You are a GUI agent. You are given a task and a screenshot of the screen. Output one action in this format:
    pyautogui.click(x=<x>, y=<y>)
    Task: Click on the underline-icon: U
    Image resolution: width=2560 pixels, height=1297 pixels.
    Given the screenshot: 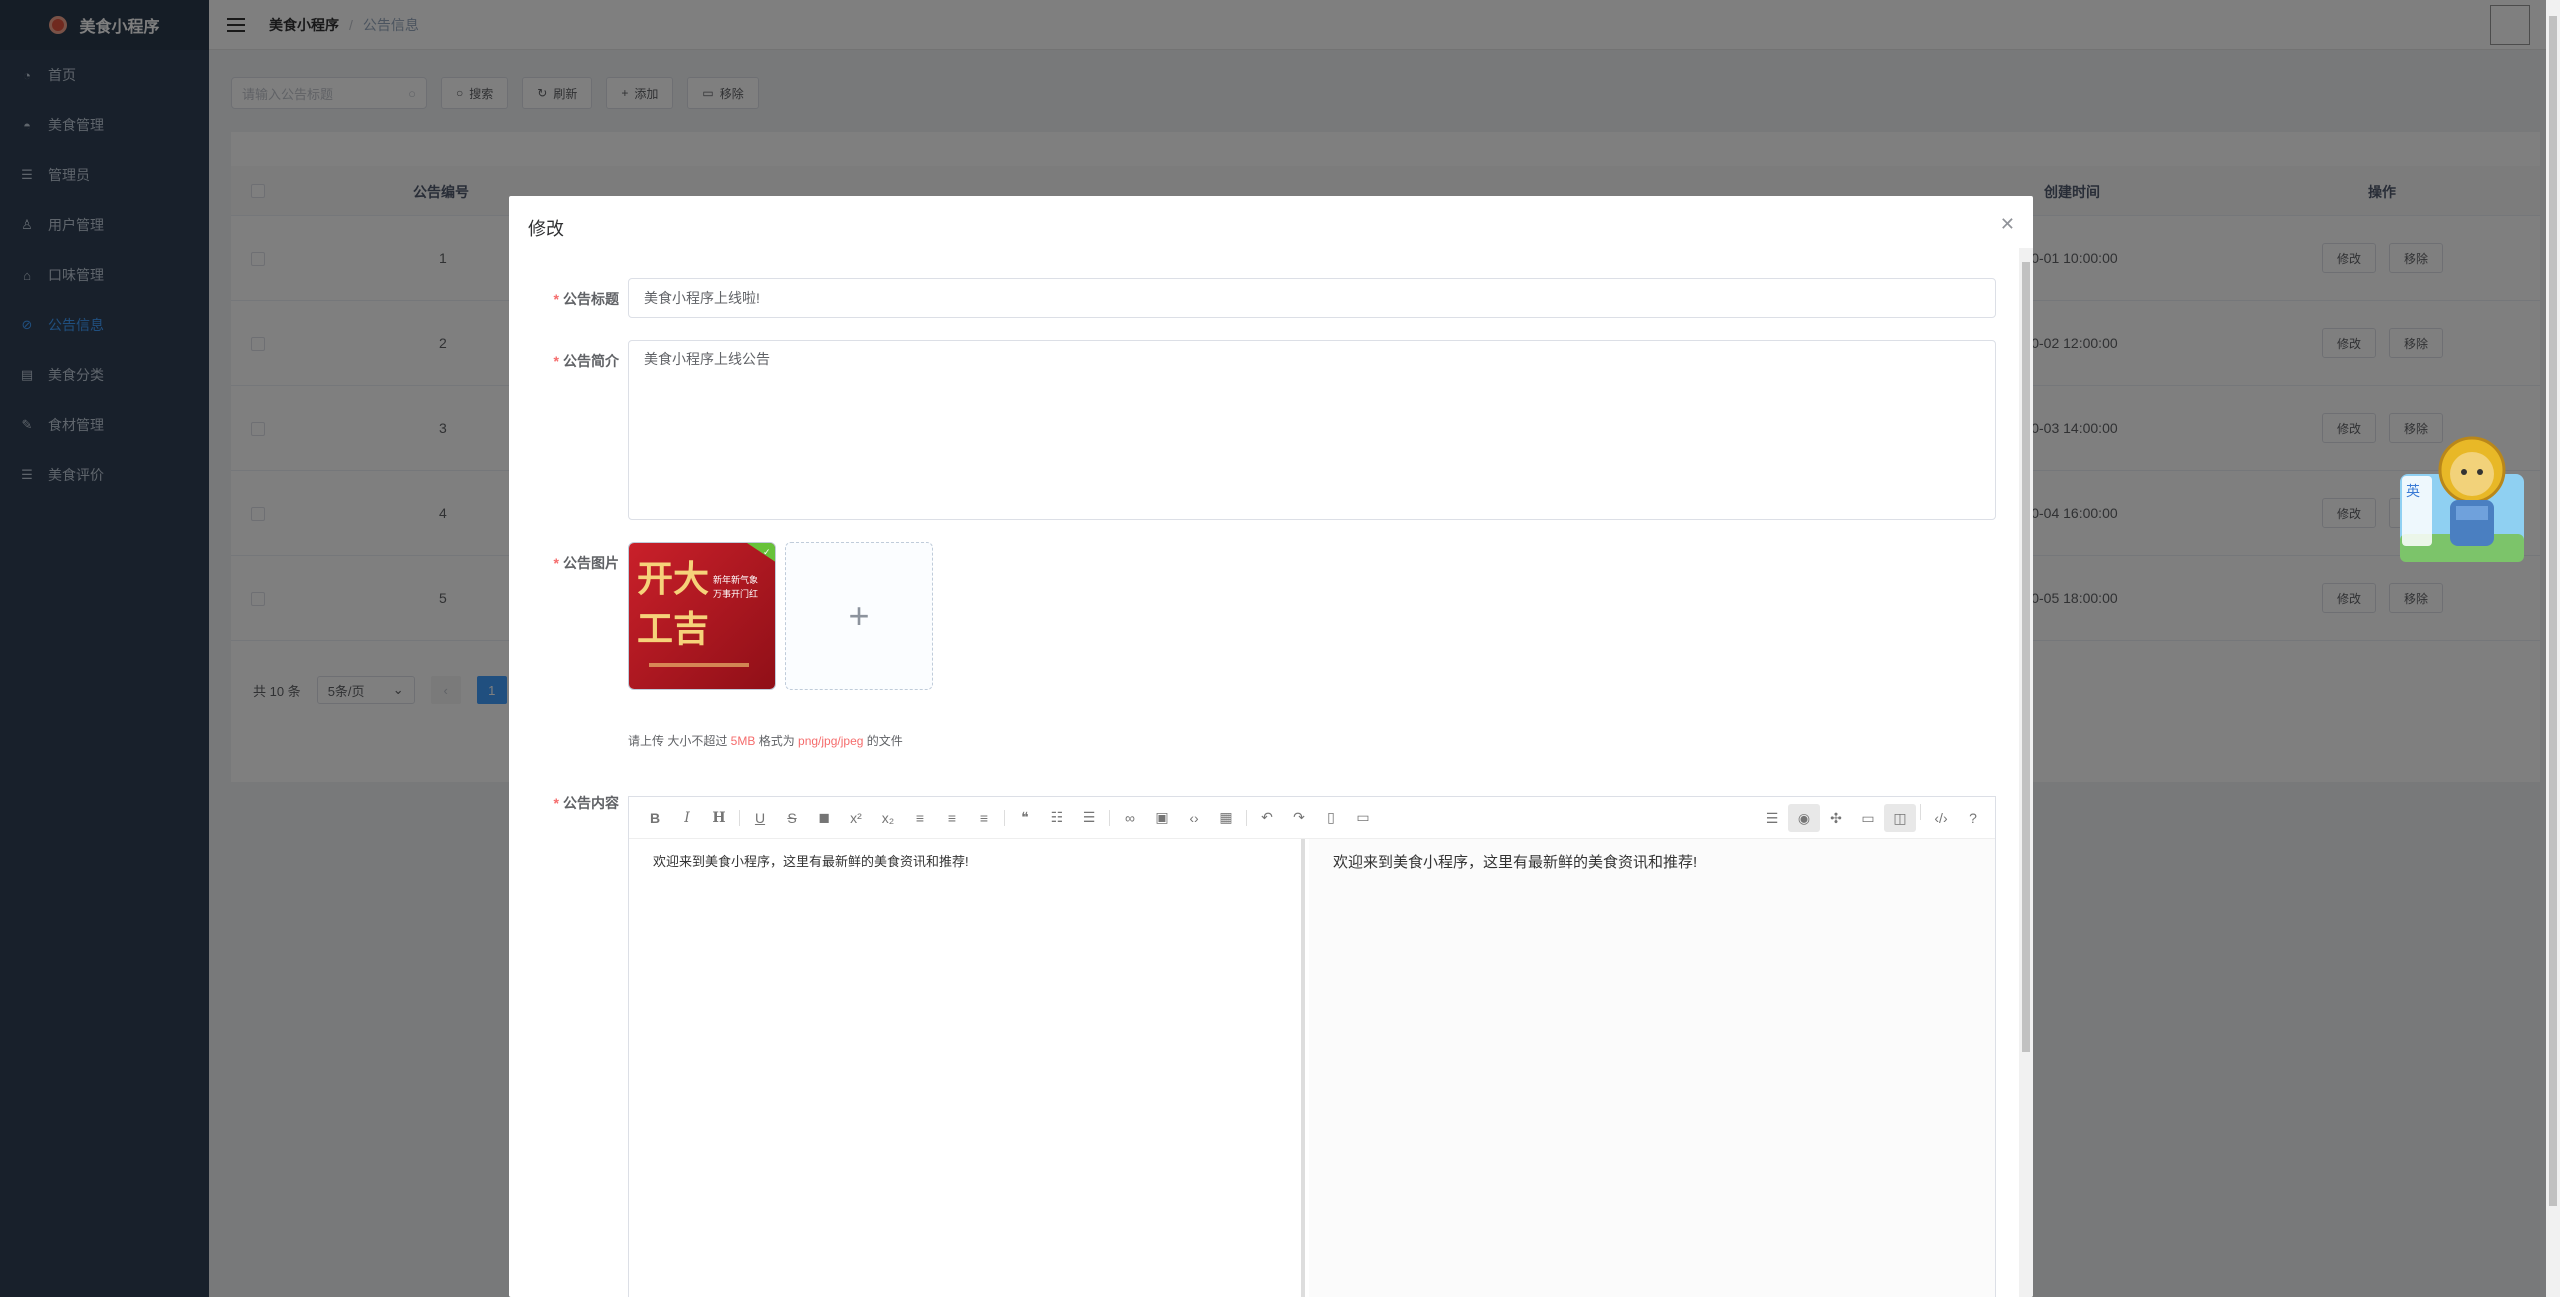 What is the action you would take?
    pyautogui.click(x=760, y=818)
    